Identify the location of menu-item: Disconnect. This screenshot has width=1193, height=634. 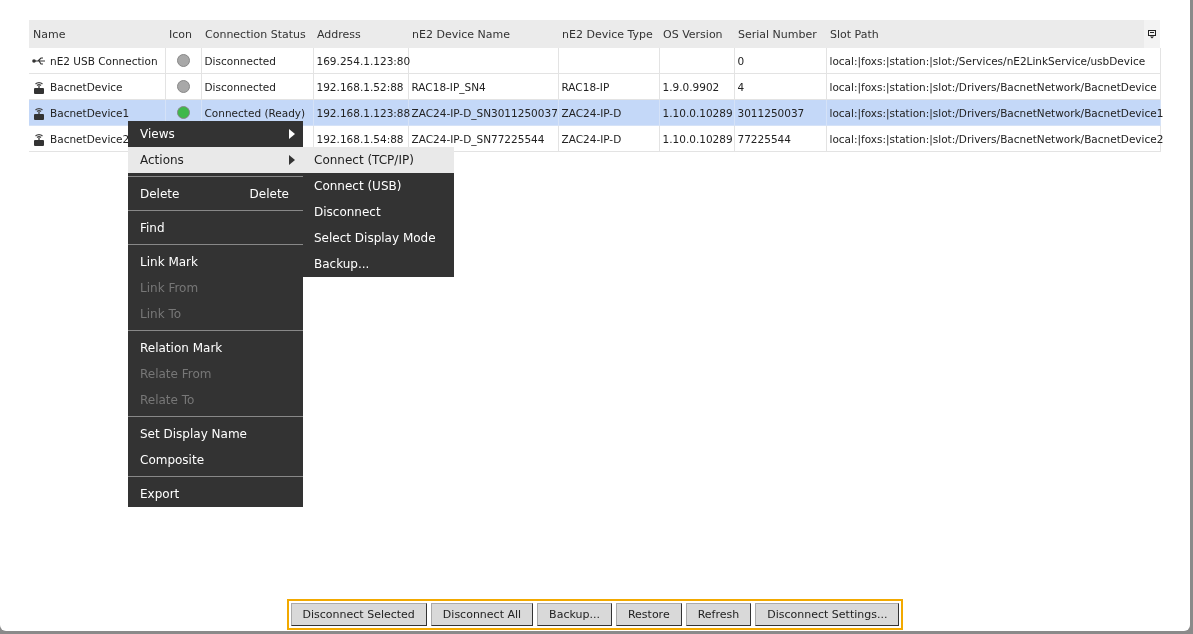
(378, 212).